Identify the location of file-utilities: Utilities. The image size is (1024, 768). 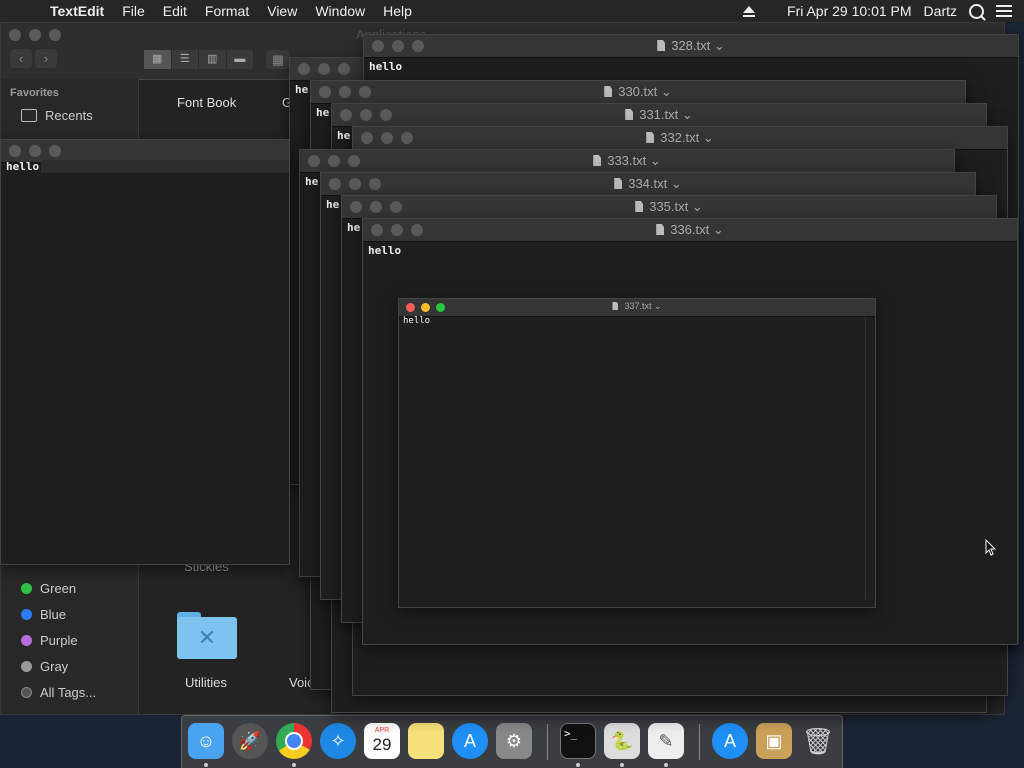
(206, 682).